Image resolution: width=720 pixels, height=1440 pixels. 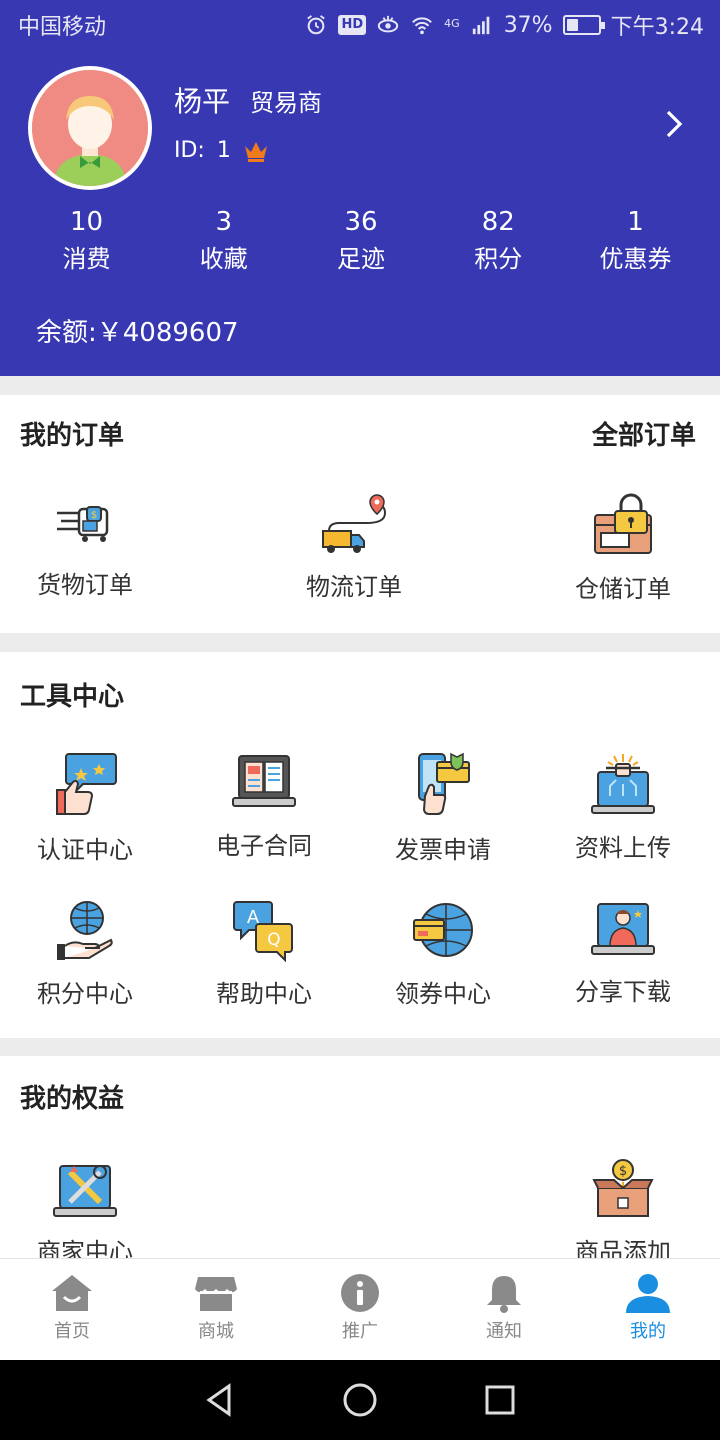 I want to click on tool-item-upload: 资料上传, so click(x=623, y=807).